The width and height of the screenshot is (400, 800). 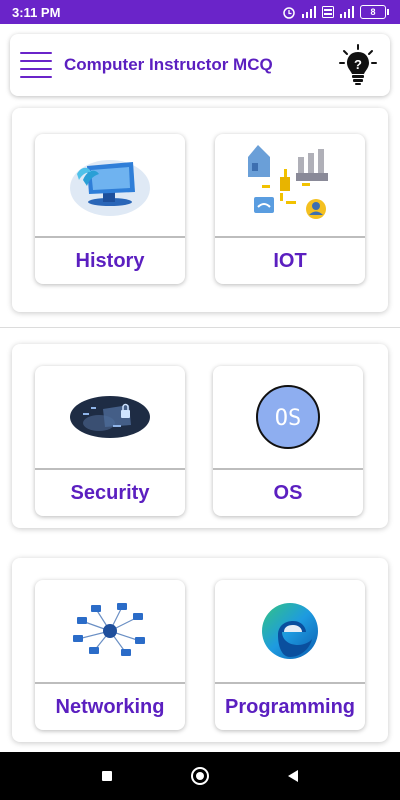 I want to click on category-card-programming: Programming, so click(x=290, y=655).